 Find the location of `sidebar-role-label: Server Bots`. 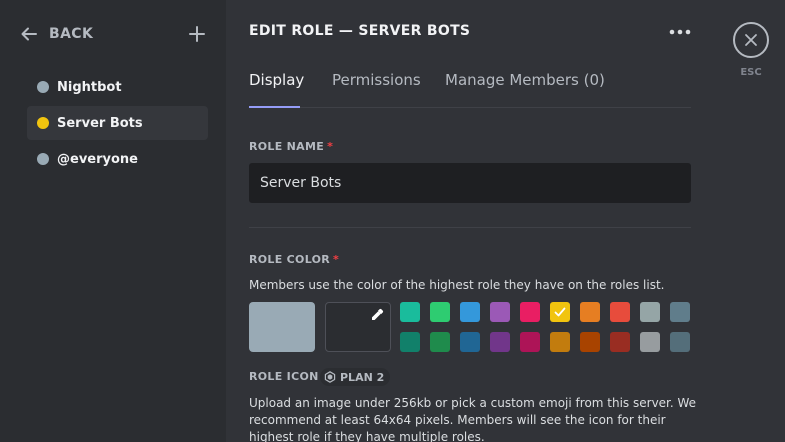

sidebar-role-label: Server Bots is located at coordinates (100, 123).